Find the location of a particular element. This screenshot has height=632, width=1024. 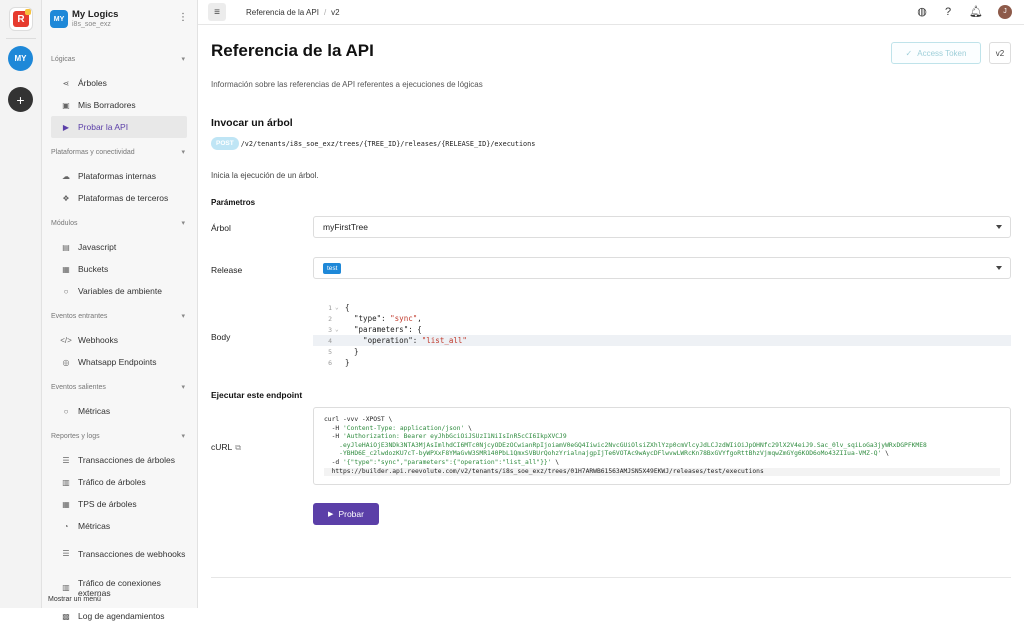

access-token-button: ✓ Access Token is located at coordinates (936, 53).